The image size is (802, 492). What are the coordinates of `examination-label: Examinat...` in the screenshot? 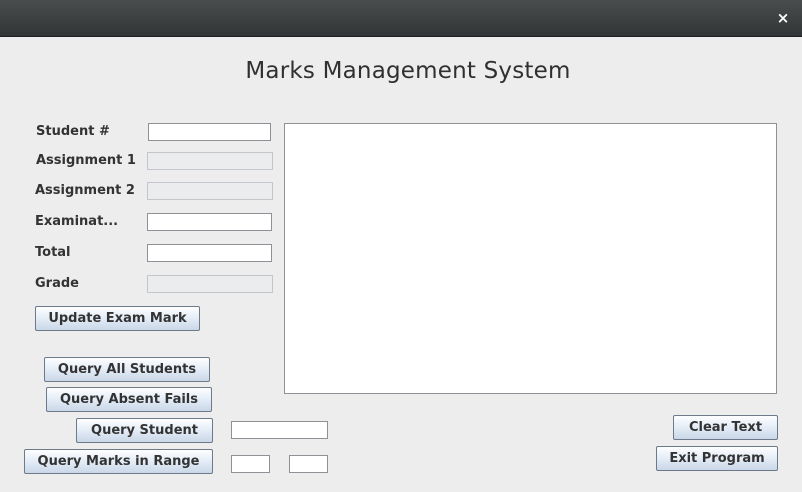 It's located at (77, 221).